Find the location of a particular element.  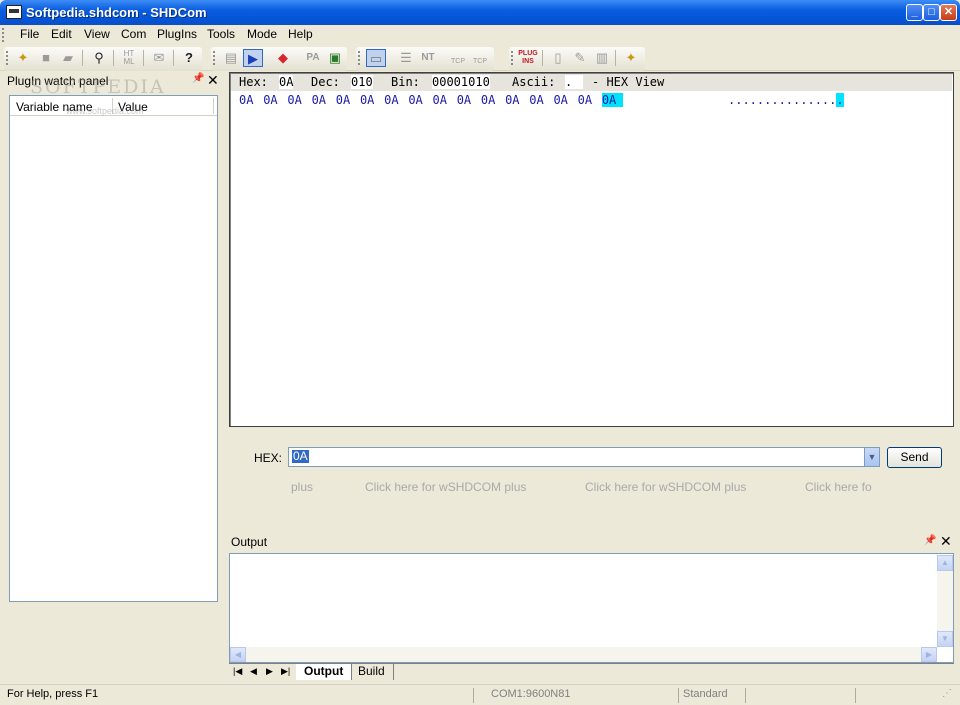

status-divider is located at coordinates (678, 695).